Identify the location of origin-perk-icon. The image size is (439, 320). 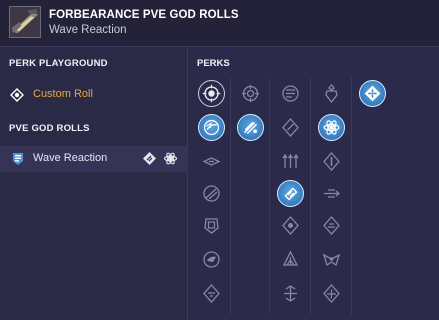
(372, 93).